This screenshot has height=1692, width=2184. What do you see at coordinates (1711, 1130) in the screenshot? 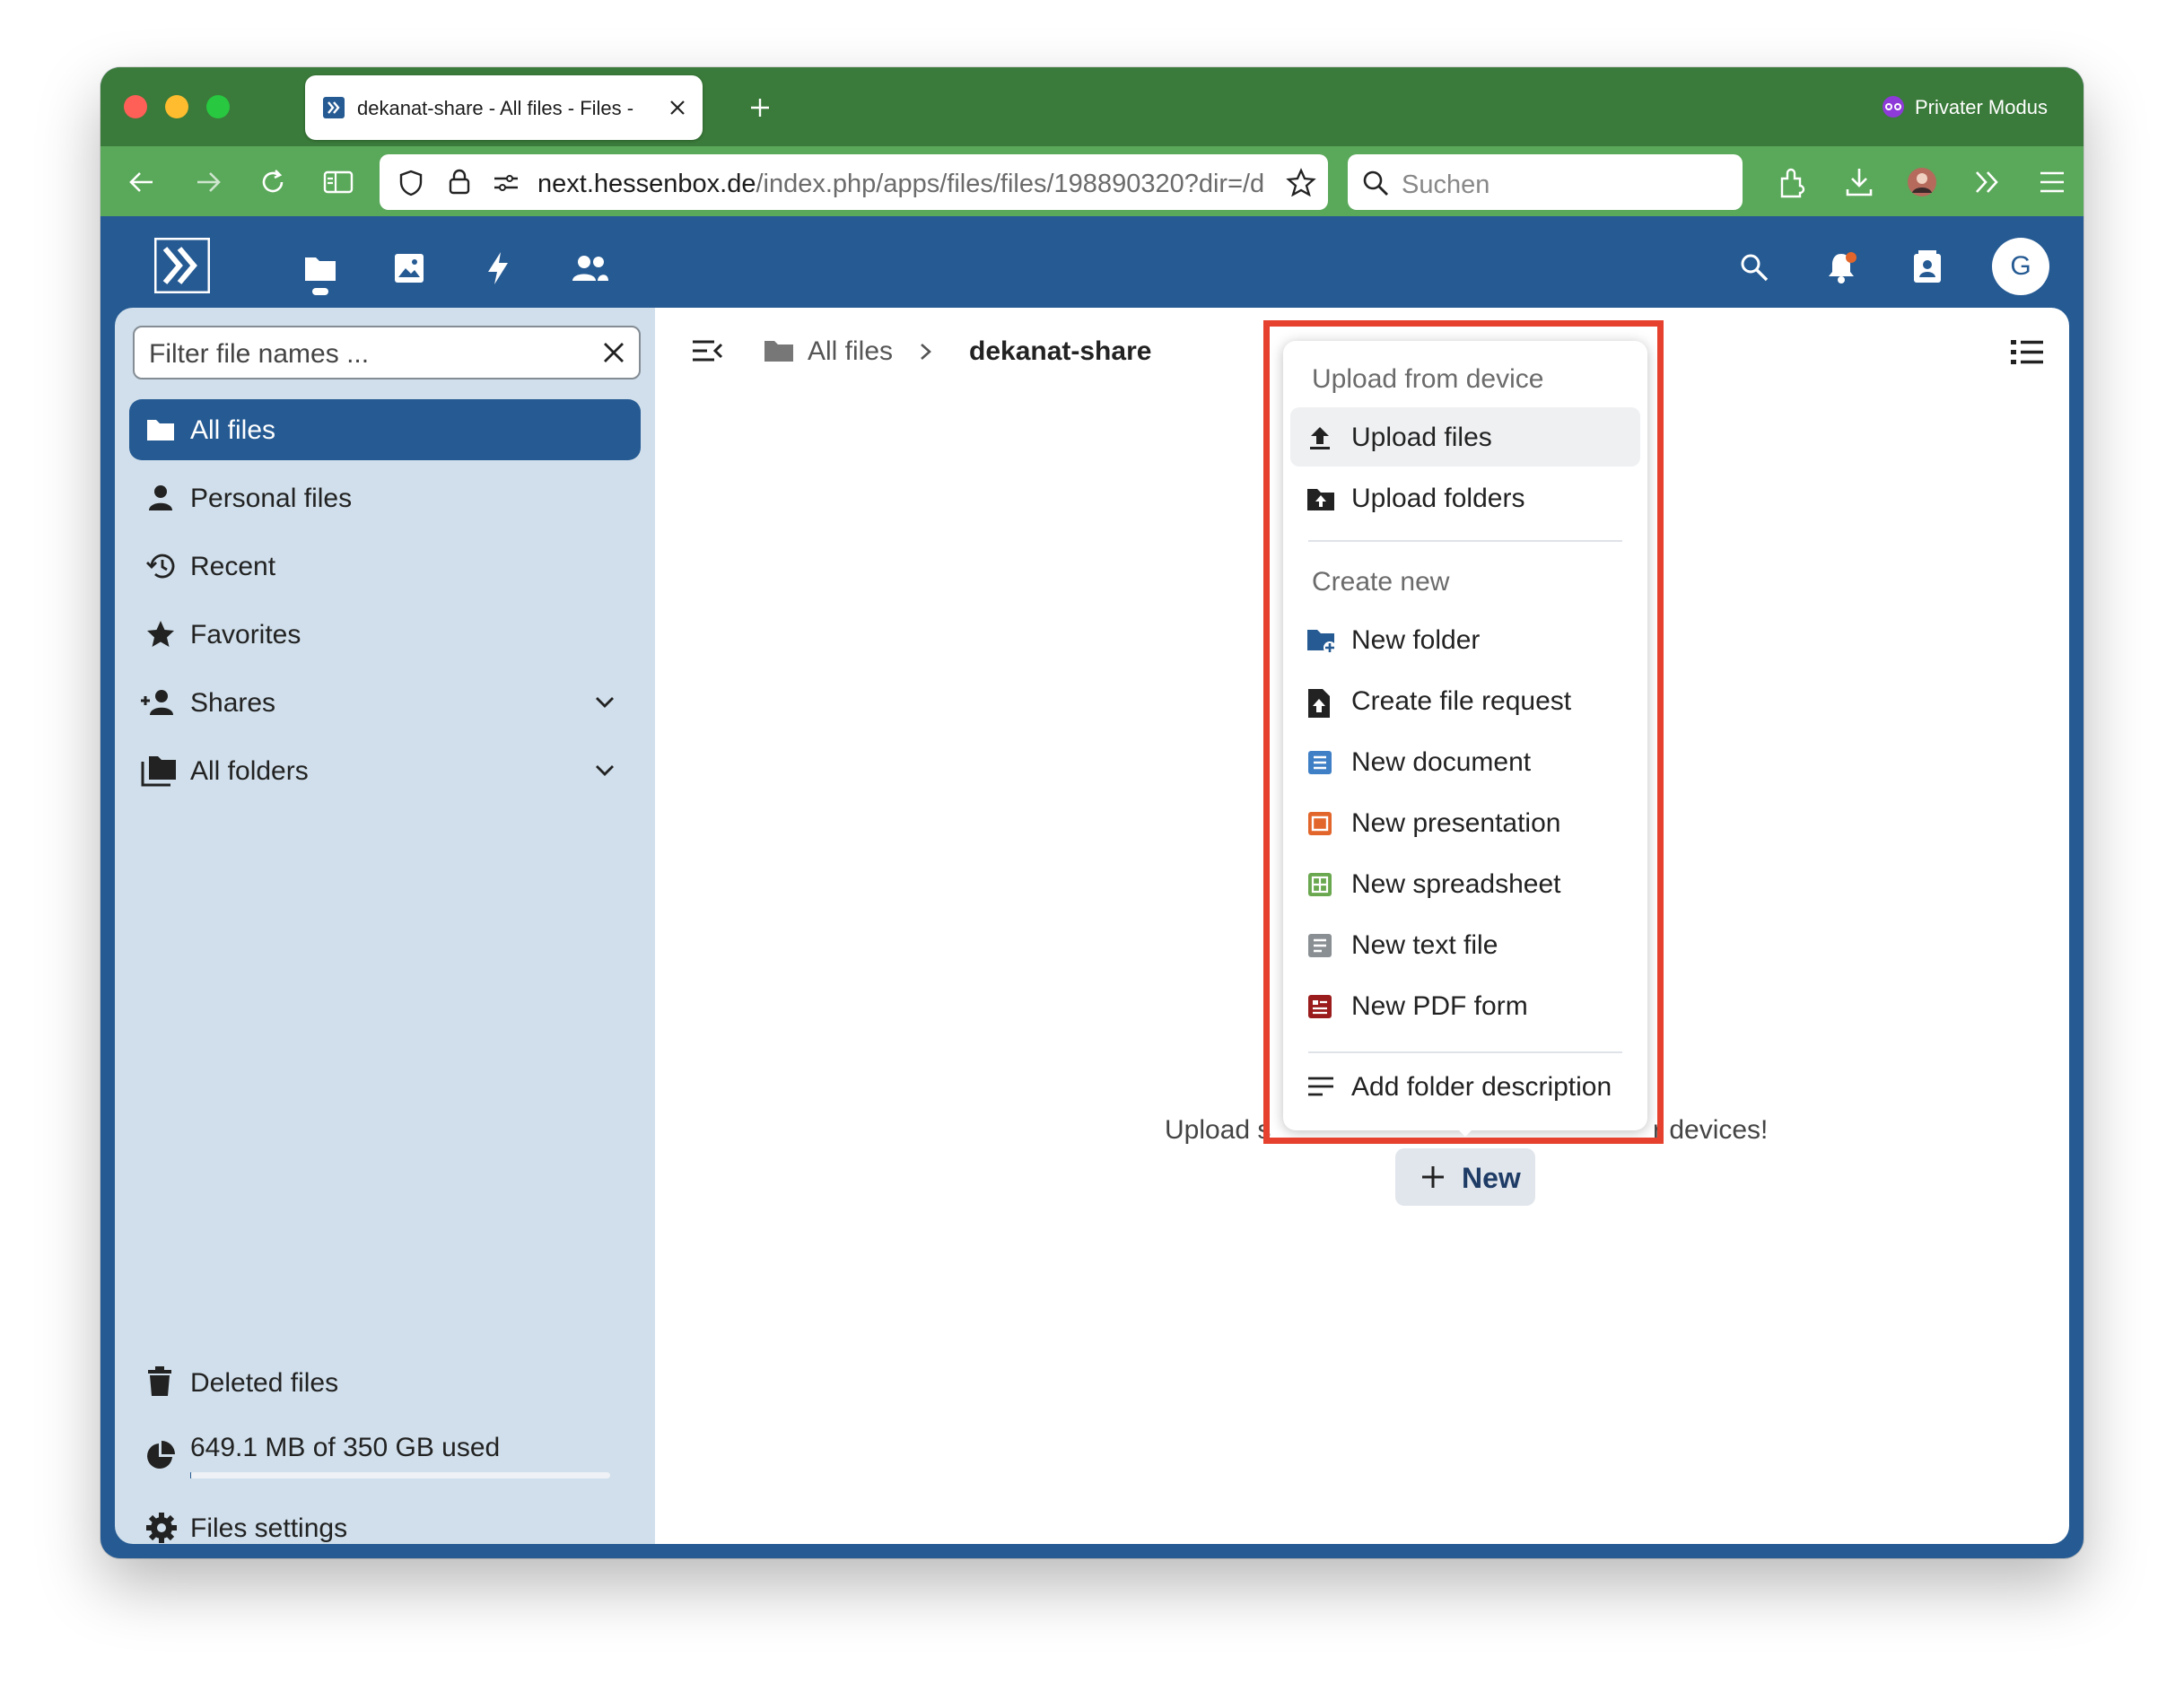
I see `empty-state-text-right: r devices!` at bounding box center [1711, 1130].